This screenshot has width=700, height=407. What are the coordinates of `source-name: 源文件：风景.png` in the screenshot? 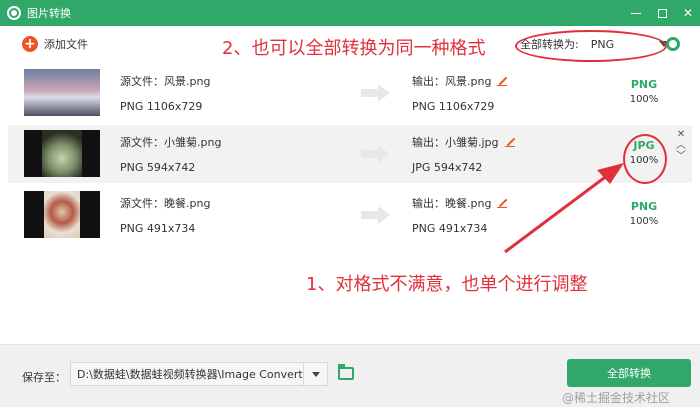 It's located at (165, 81).